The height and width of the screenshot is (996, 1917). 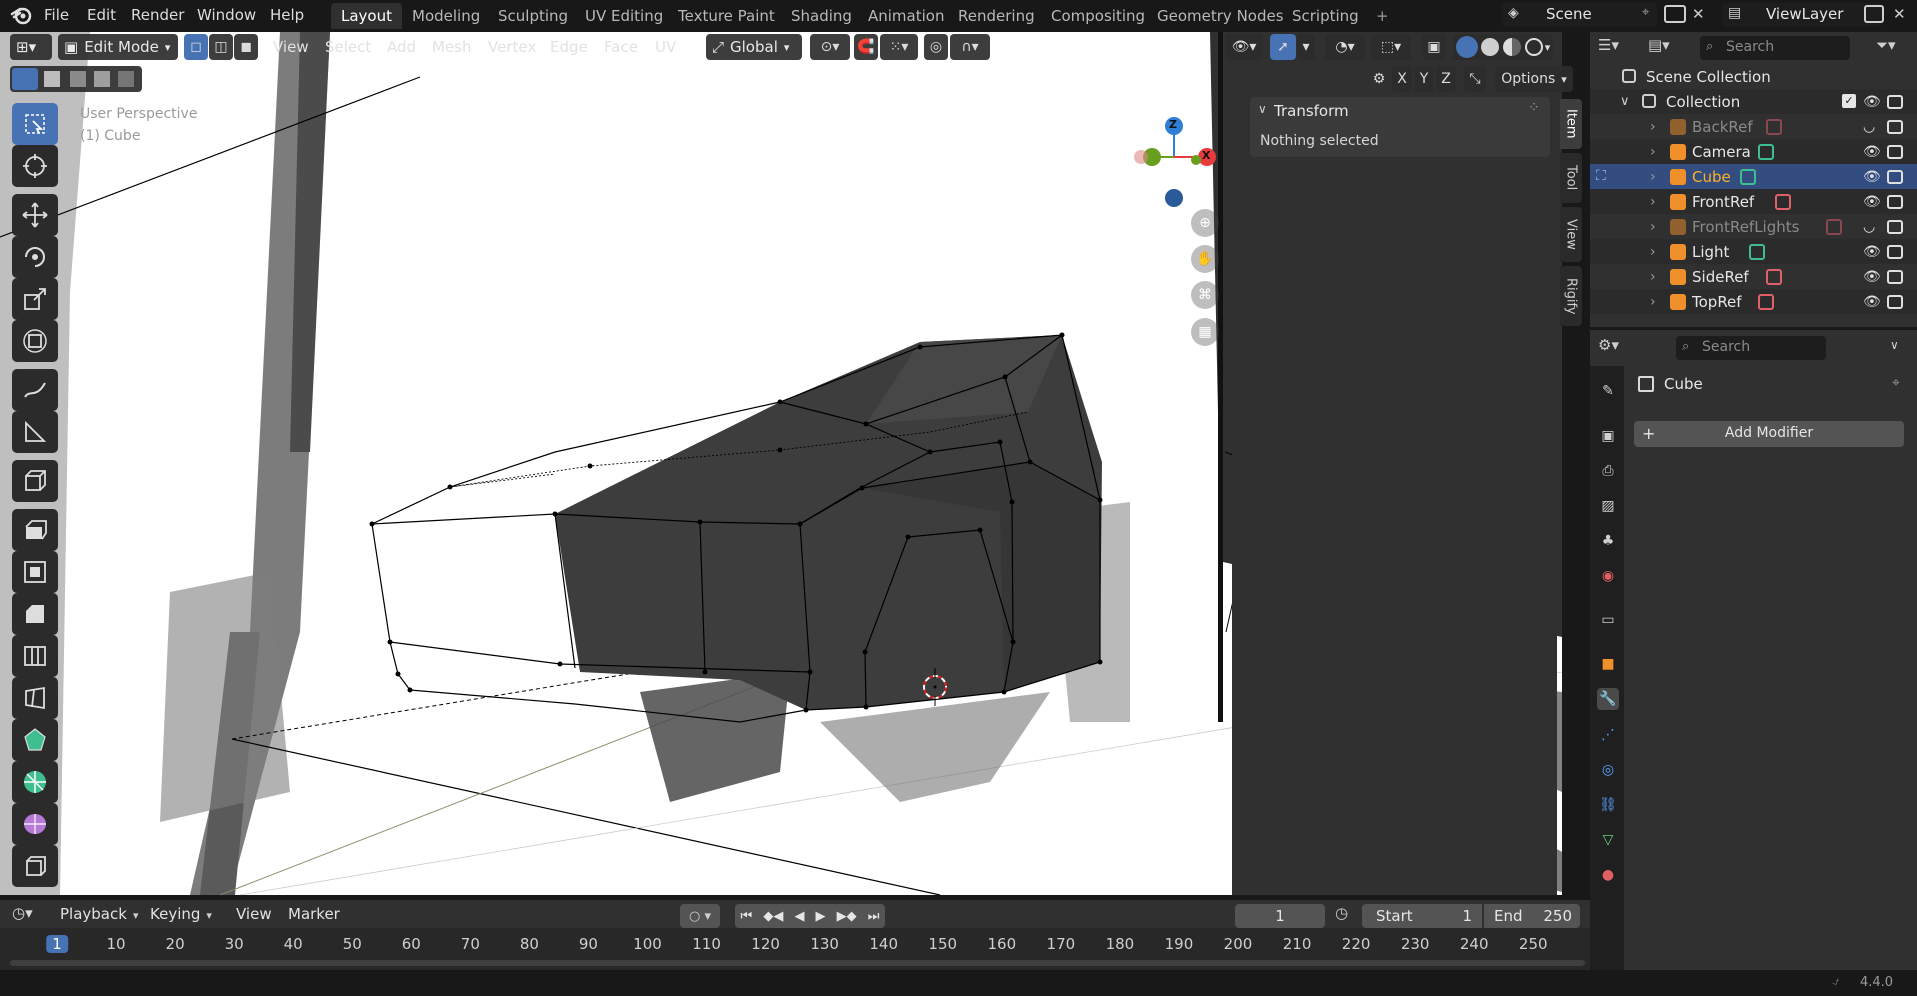 I want to click on outliner-editor-type-icon: ☰▾, so click(x=1619, y=48).